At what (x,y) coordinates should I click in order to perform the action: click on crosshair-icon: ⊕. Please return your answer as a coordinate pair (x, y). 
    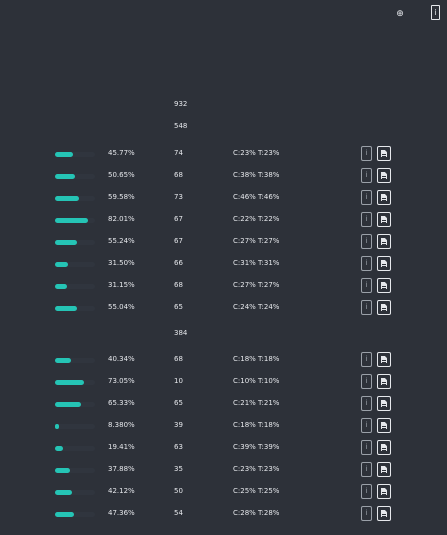
    Looking at the image, I should click on (400, 14).